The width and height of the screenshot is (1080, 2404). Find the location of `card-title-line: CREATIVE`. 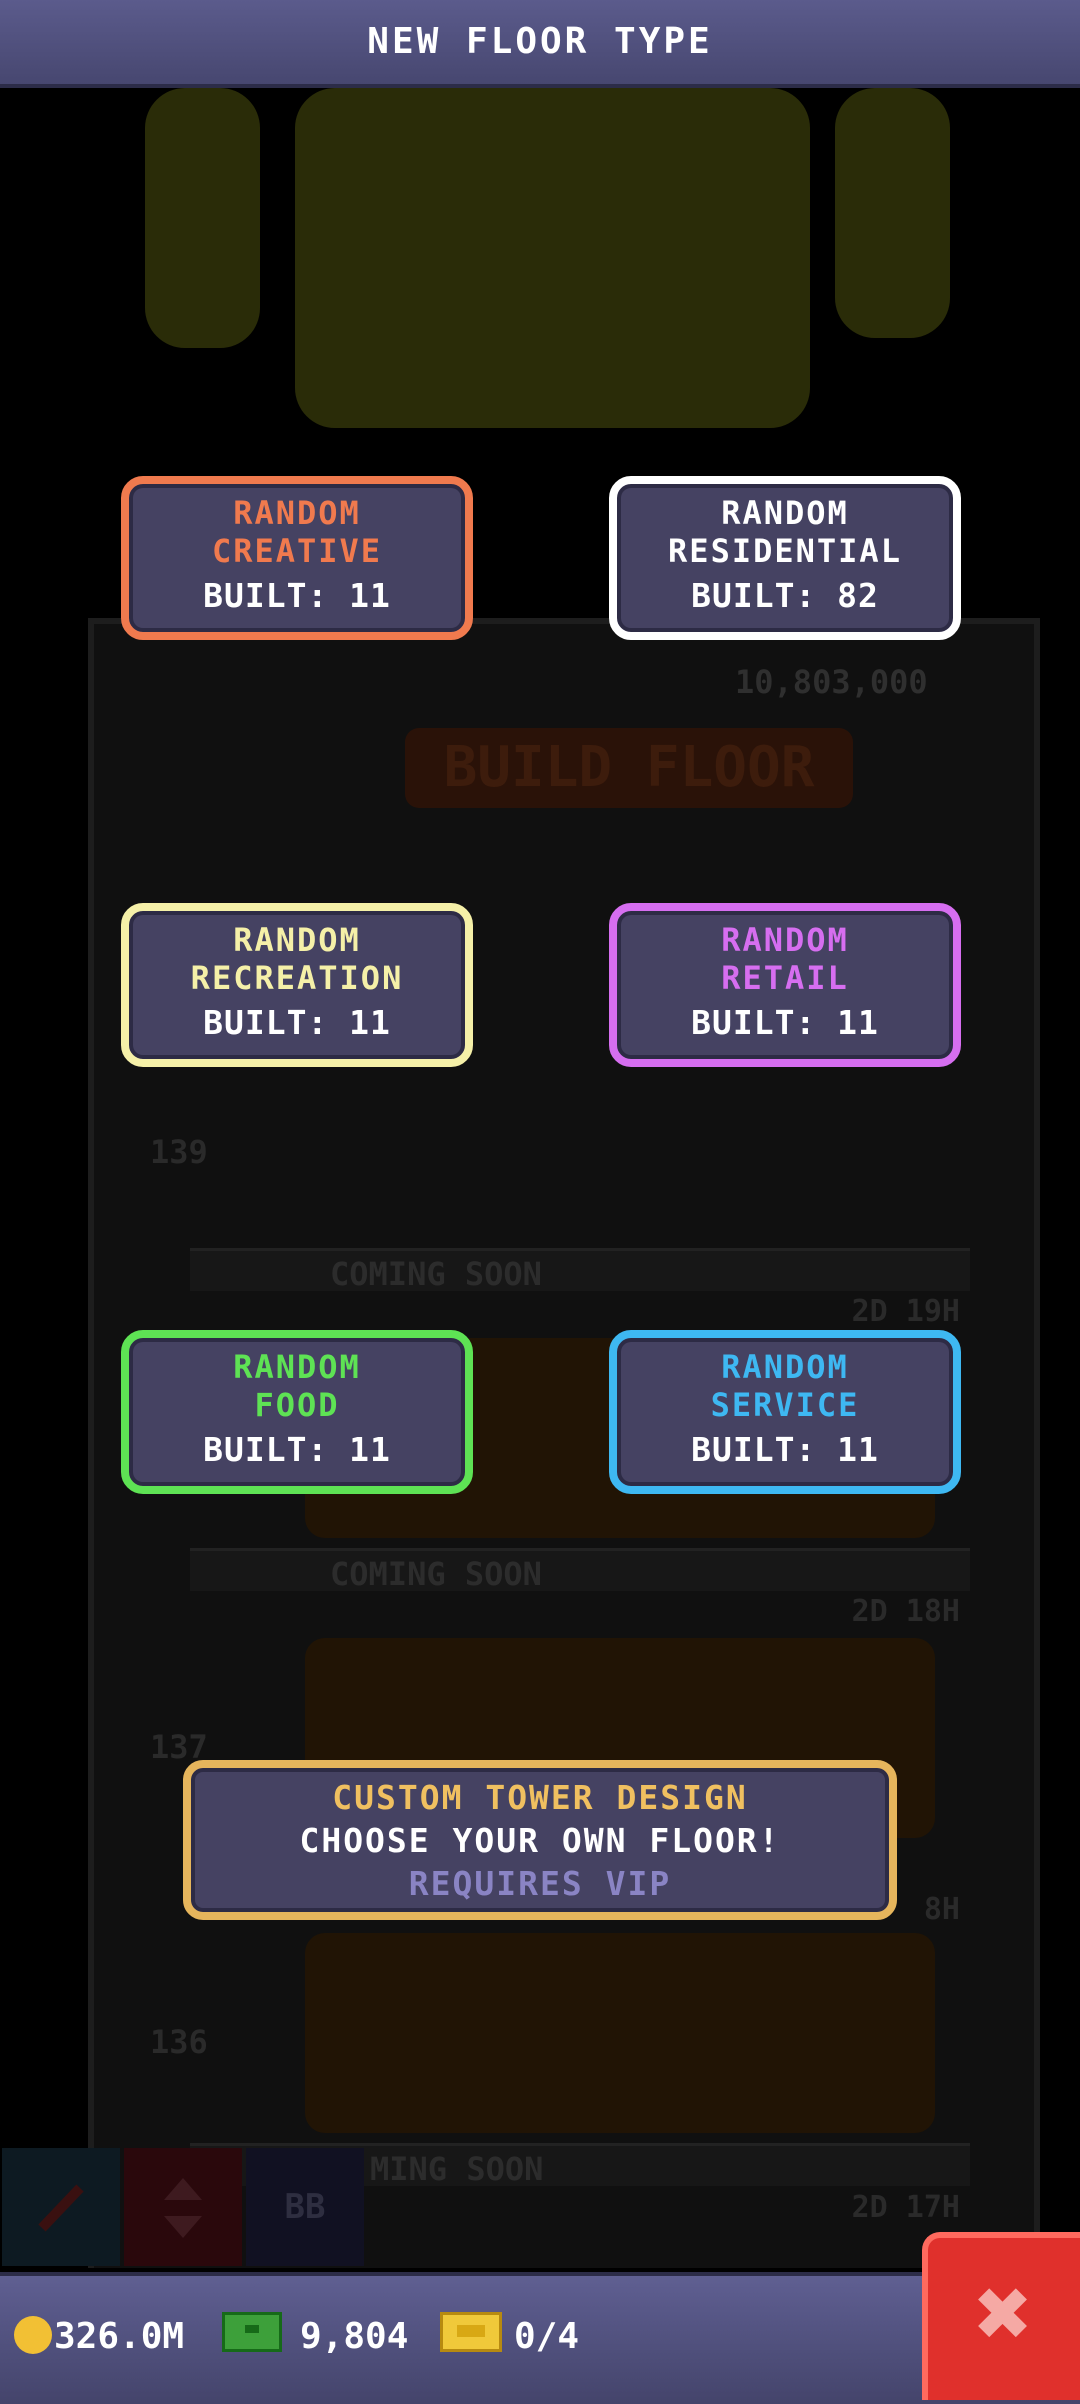

card-title-line: CREATIVE is located at coordinates (297, 551).